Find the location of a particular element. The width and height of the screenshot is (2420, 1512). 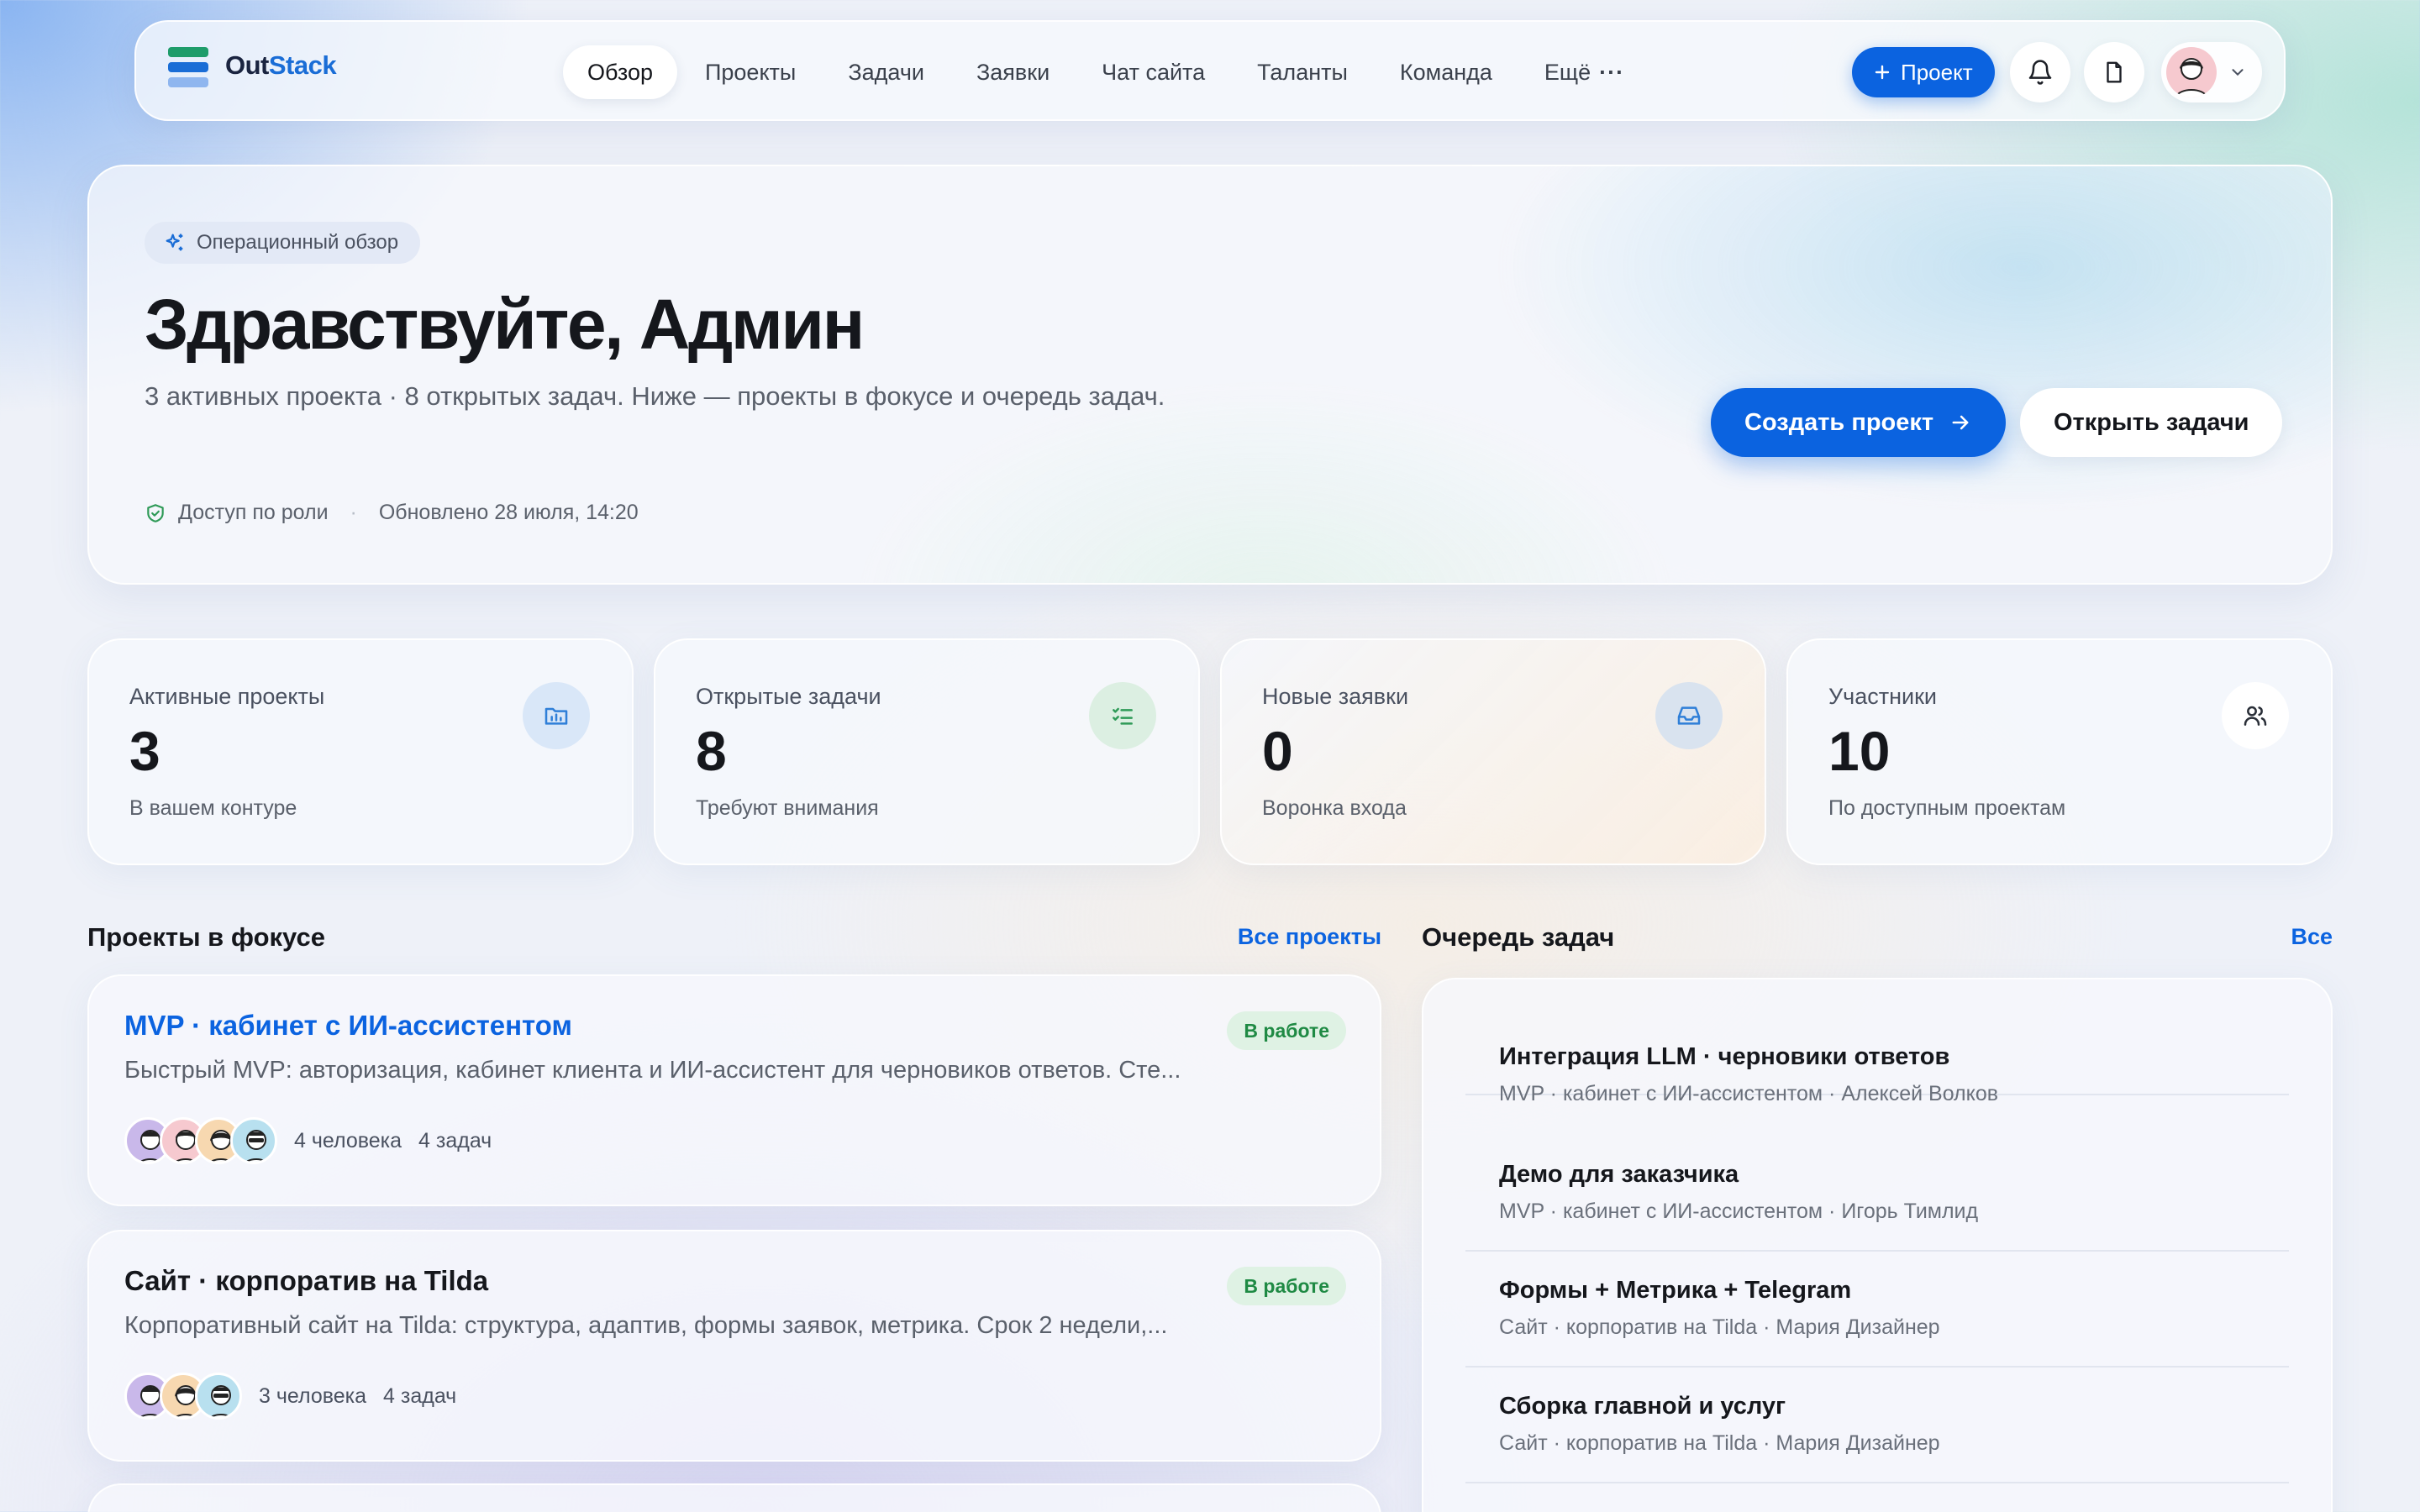

stat-hint: Воронка входа is located at coordinates (1334, 808).